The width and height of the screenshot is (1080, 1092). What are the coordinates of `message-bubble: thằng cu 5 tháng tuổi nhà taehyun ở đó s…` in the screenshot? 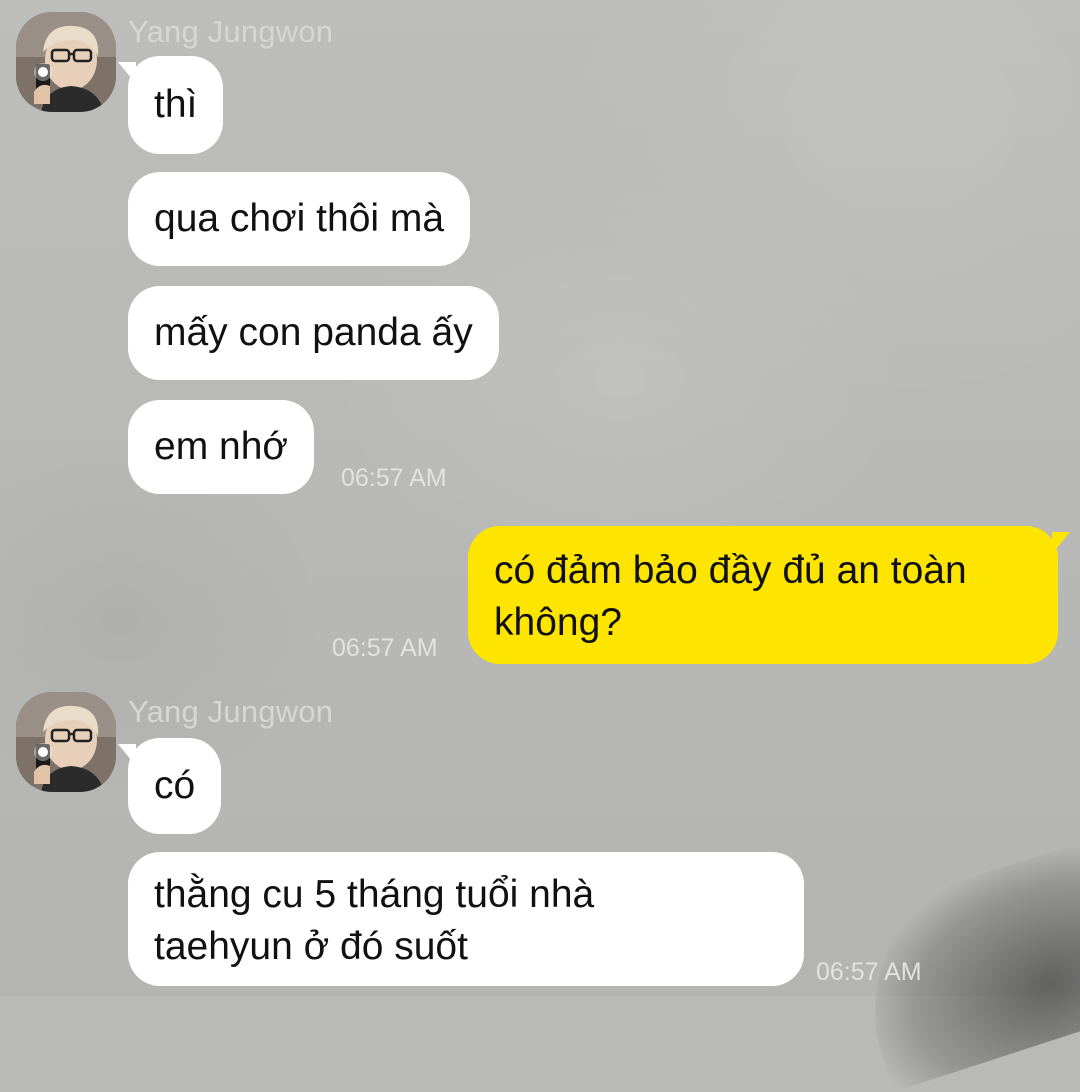 It's located at (466, 919).